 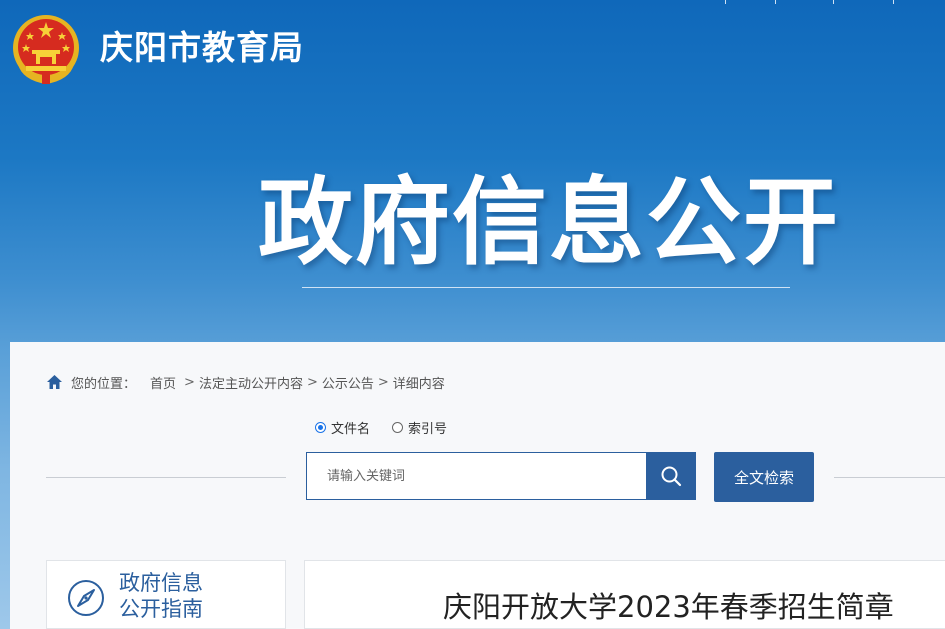 What do you see at coordinates (161, 583) in the screenshot?
I see `guide-title-line1: 政府信息` at bounding box center [161, 583].